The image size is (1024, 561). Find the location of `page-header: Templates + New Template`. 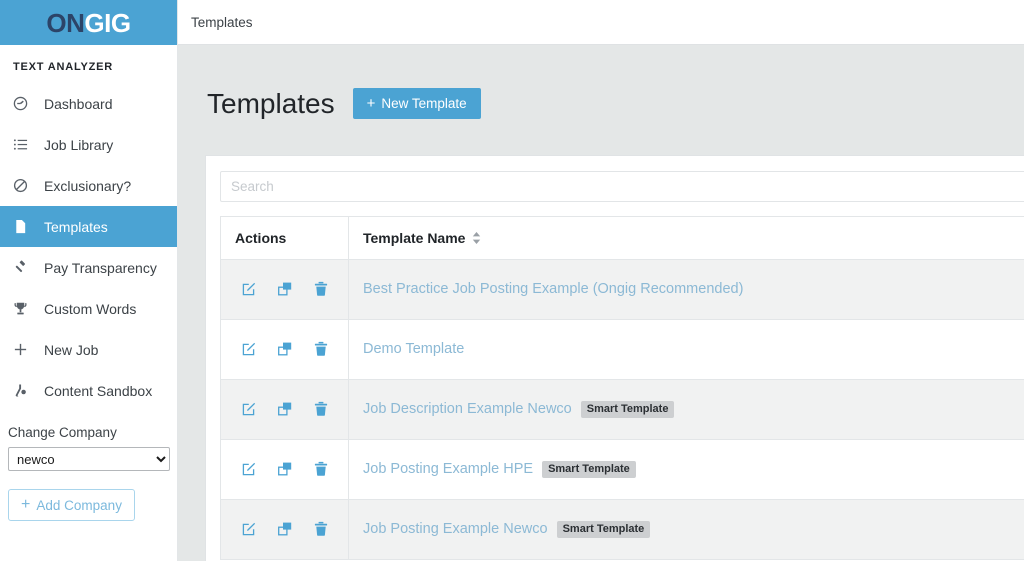

page-header: Templates + New Template is located at coordinates (601, 91).